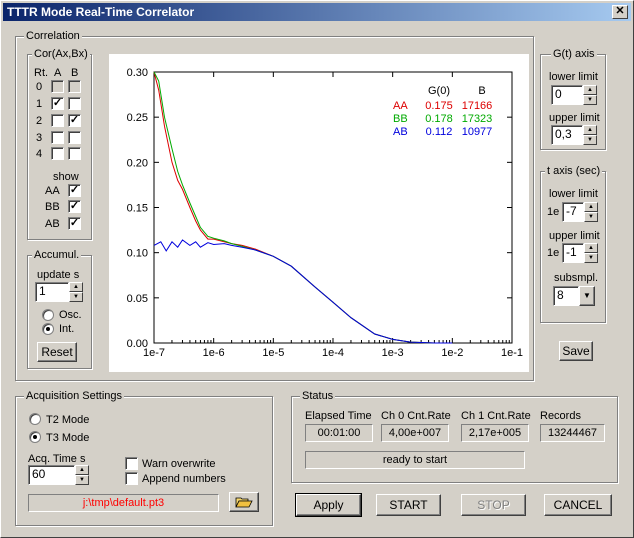 The image size is (634, 538). Describe the element at coordinates (567, 135) in the screenshot. I see `gt-upper-input: 0,3` at that location.